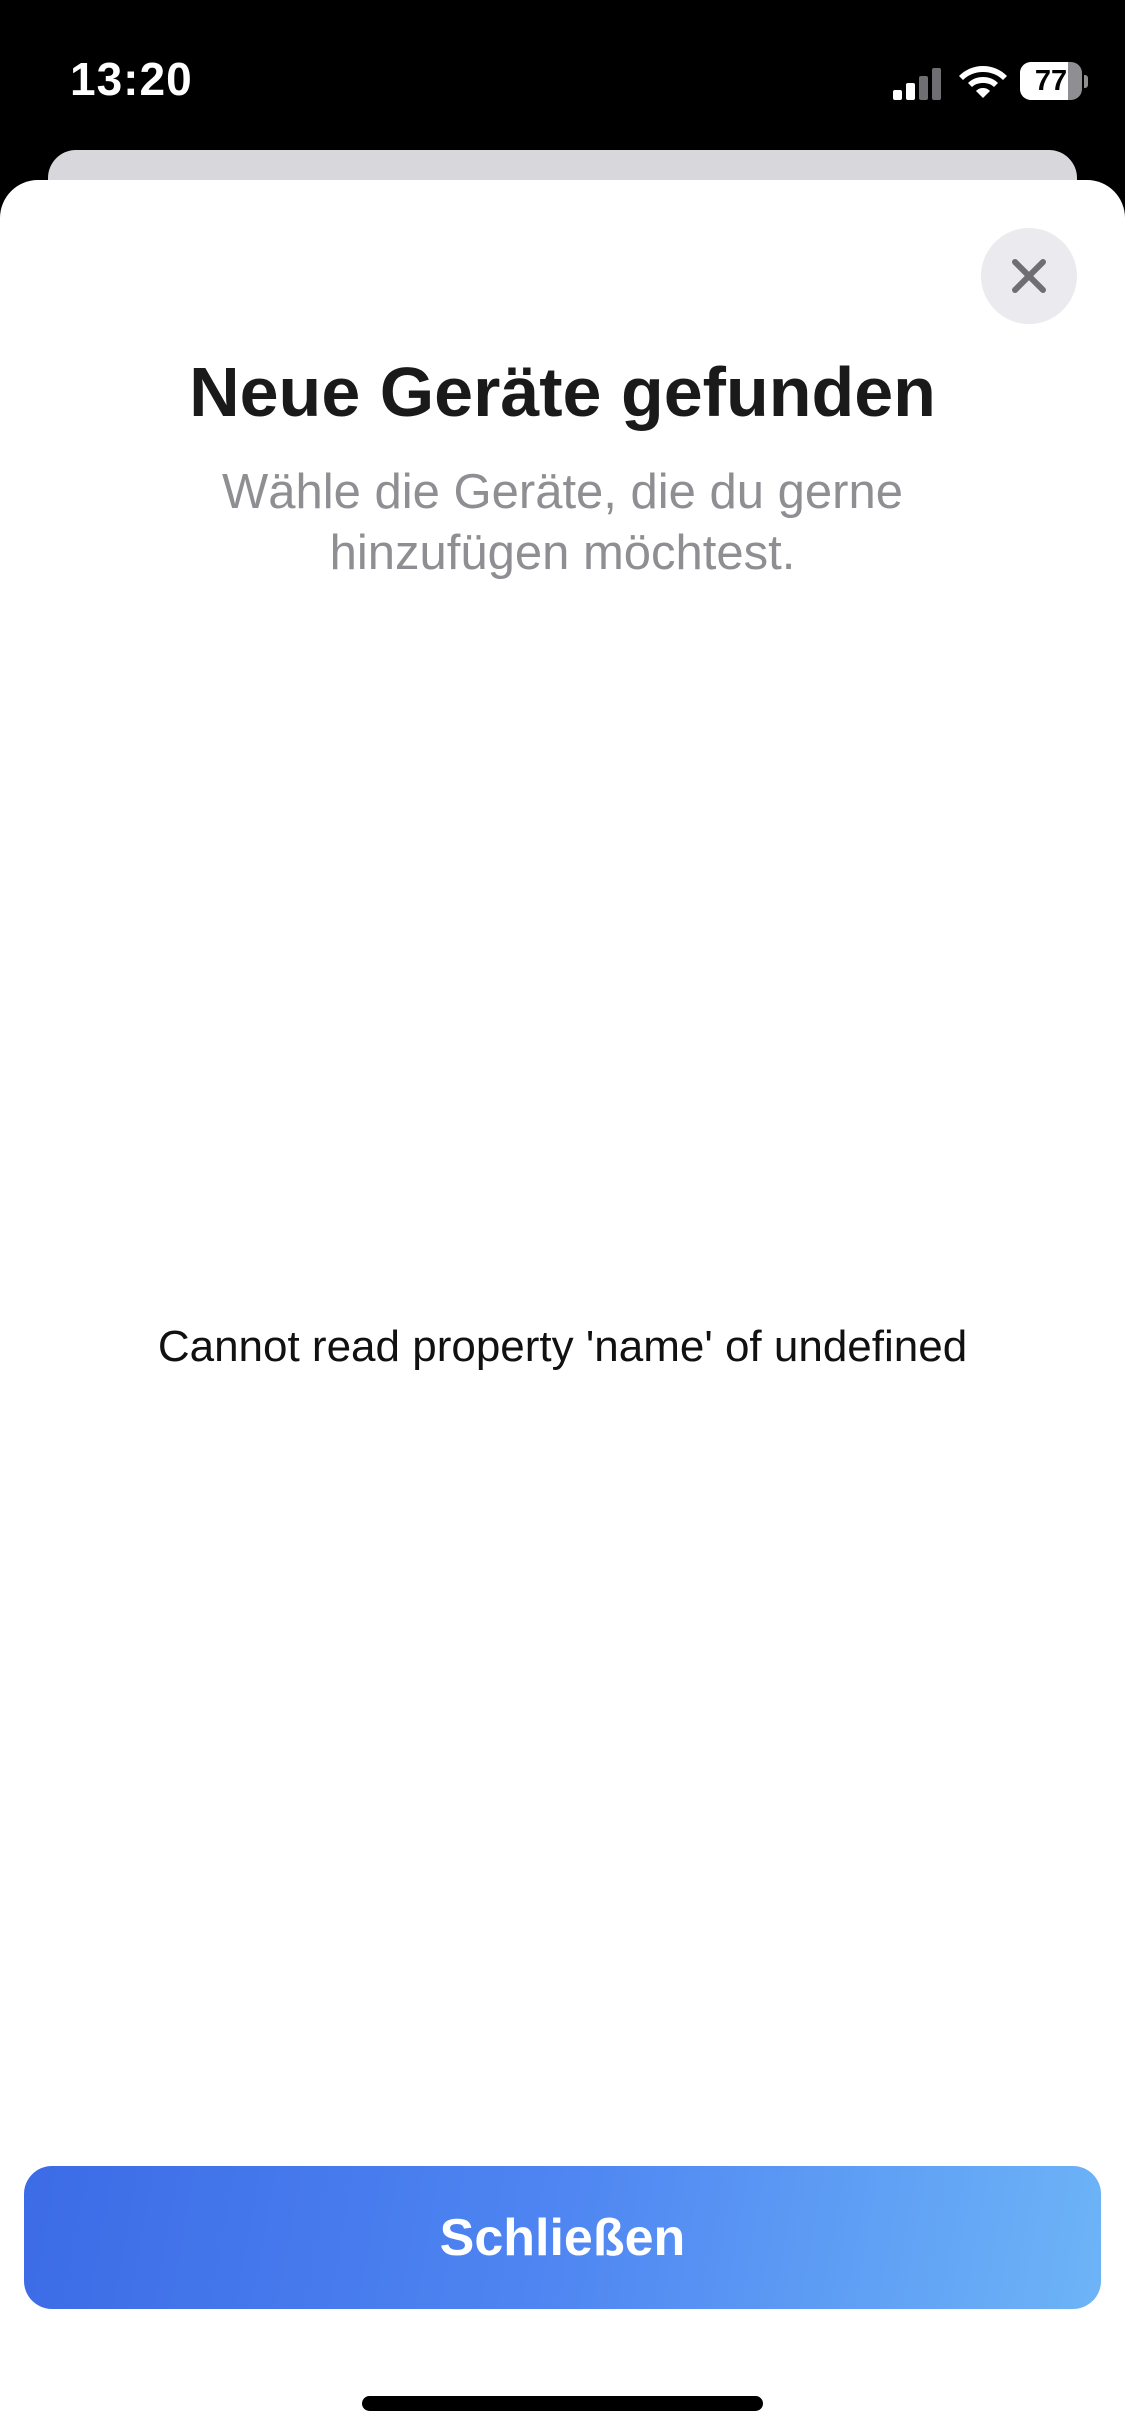 This screenshot has height=2436, width=1125. What do you see at coordinates (917, 84) in the screenshot?
I see `cellular-signal-icon` at bounding box center [917, 84].